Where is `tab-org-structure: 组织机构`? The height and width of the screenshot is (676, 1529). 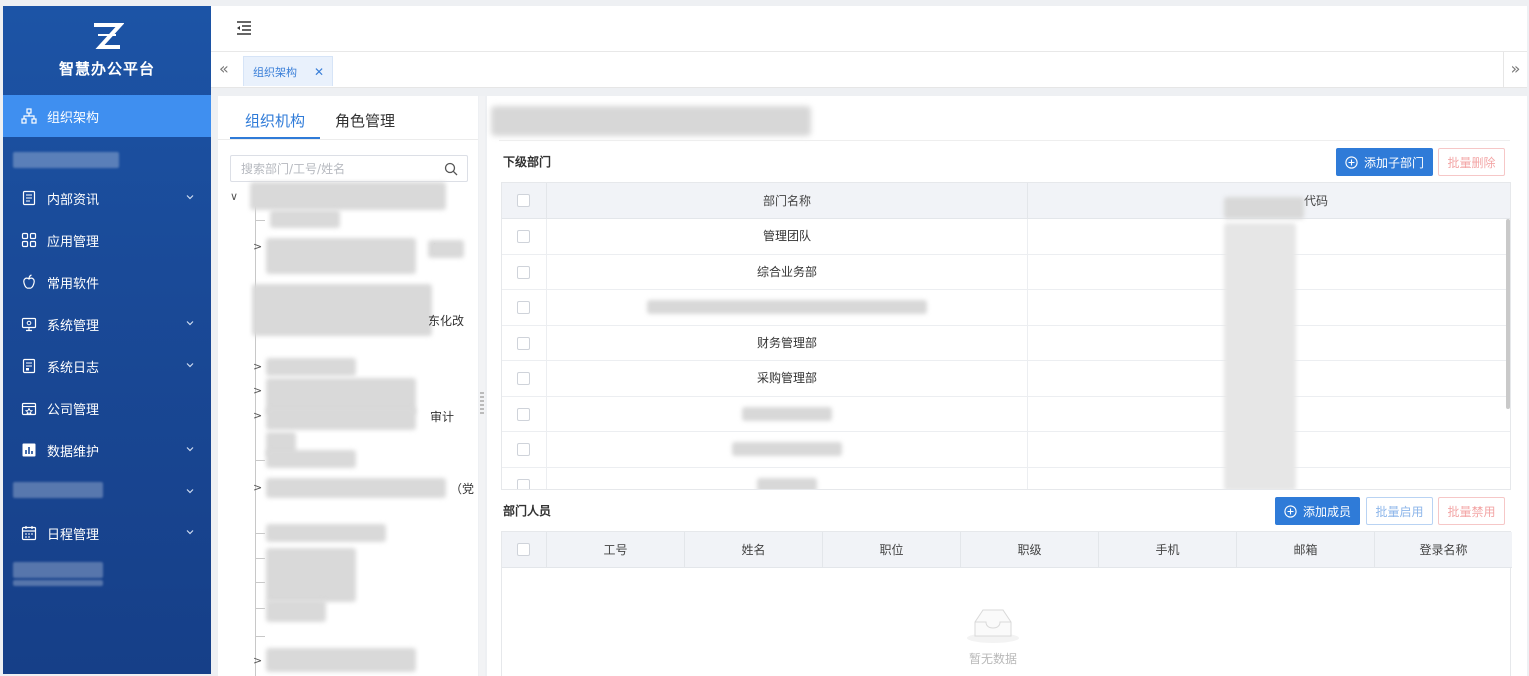
tab-org-structure: 组织机构 is located at coordinates (275, 120).